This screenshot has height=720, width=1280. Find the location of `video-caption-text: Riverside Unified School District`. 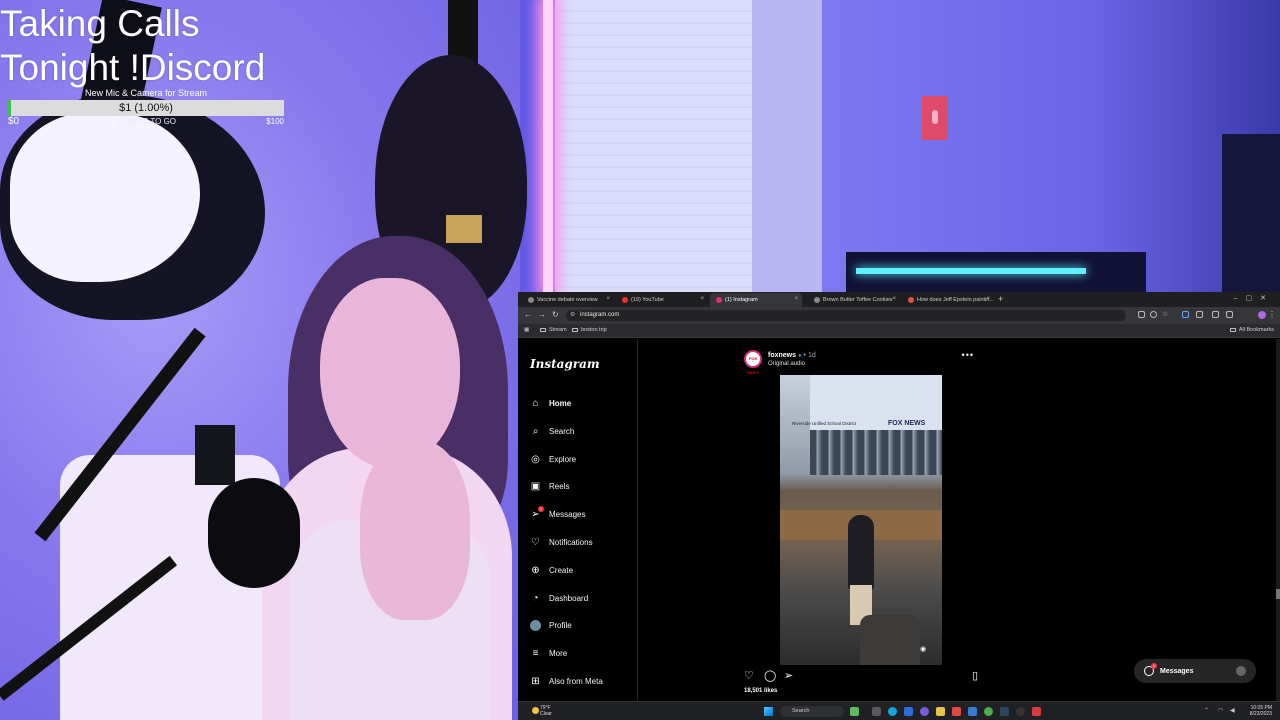

video-caption-text: Riverside Unified School District is located at coordinates (824, 423).